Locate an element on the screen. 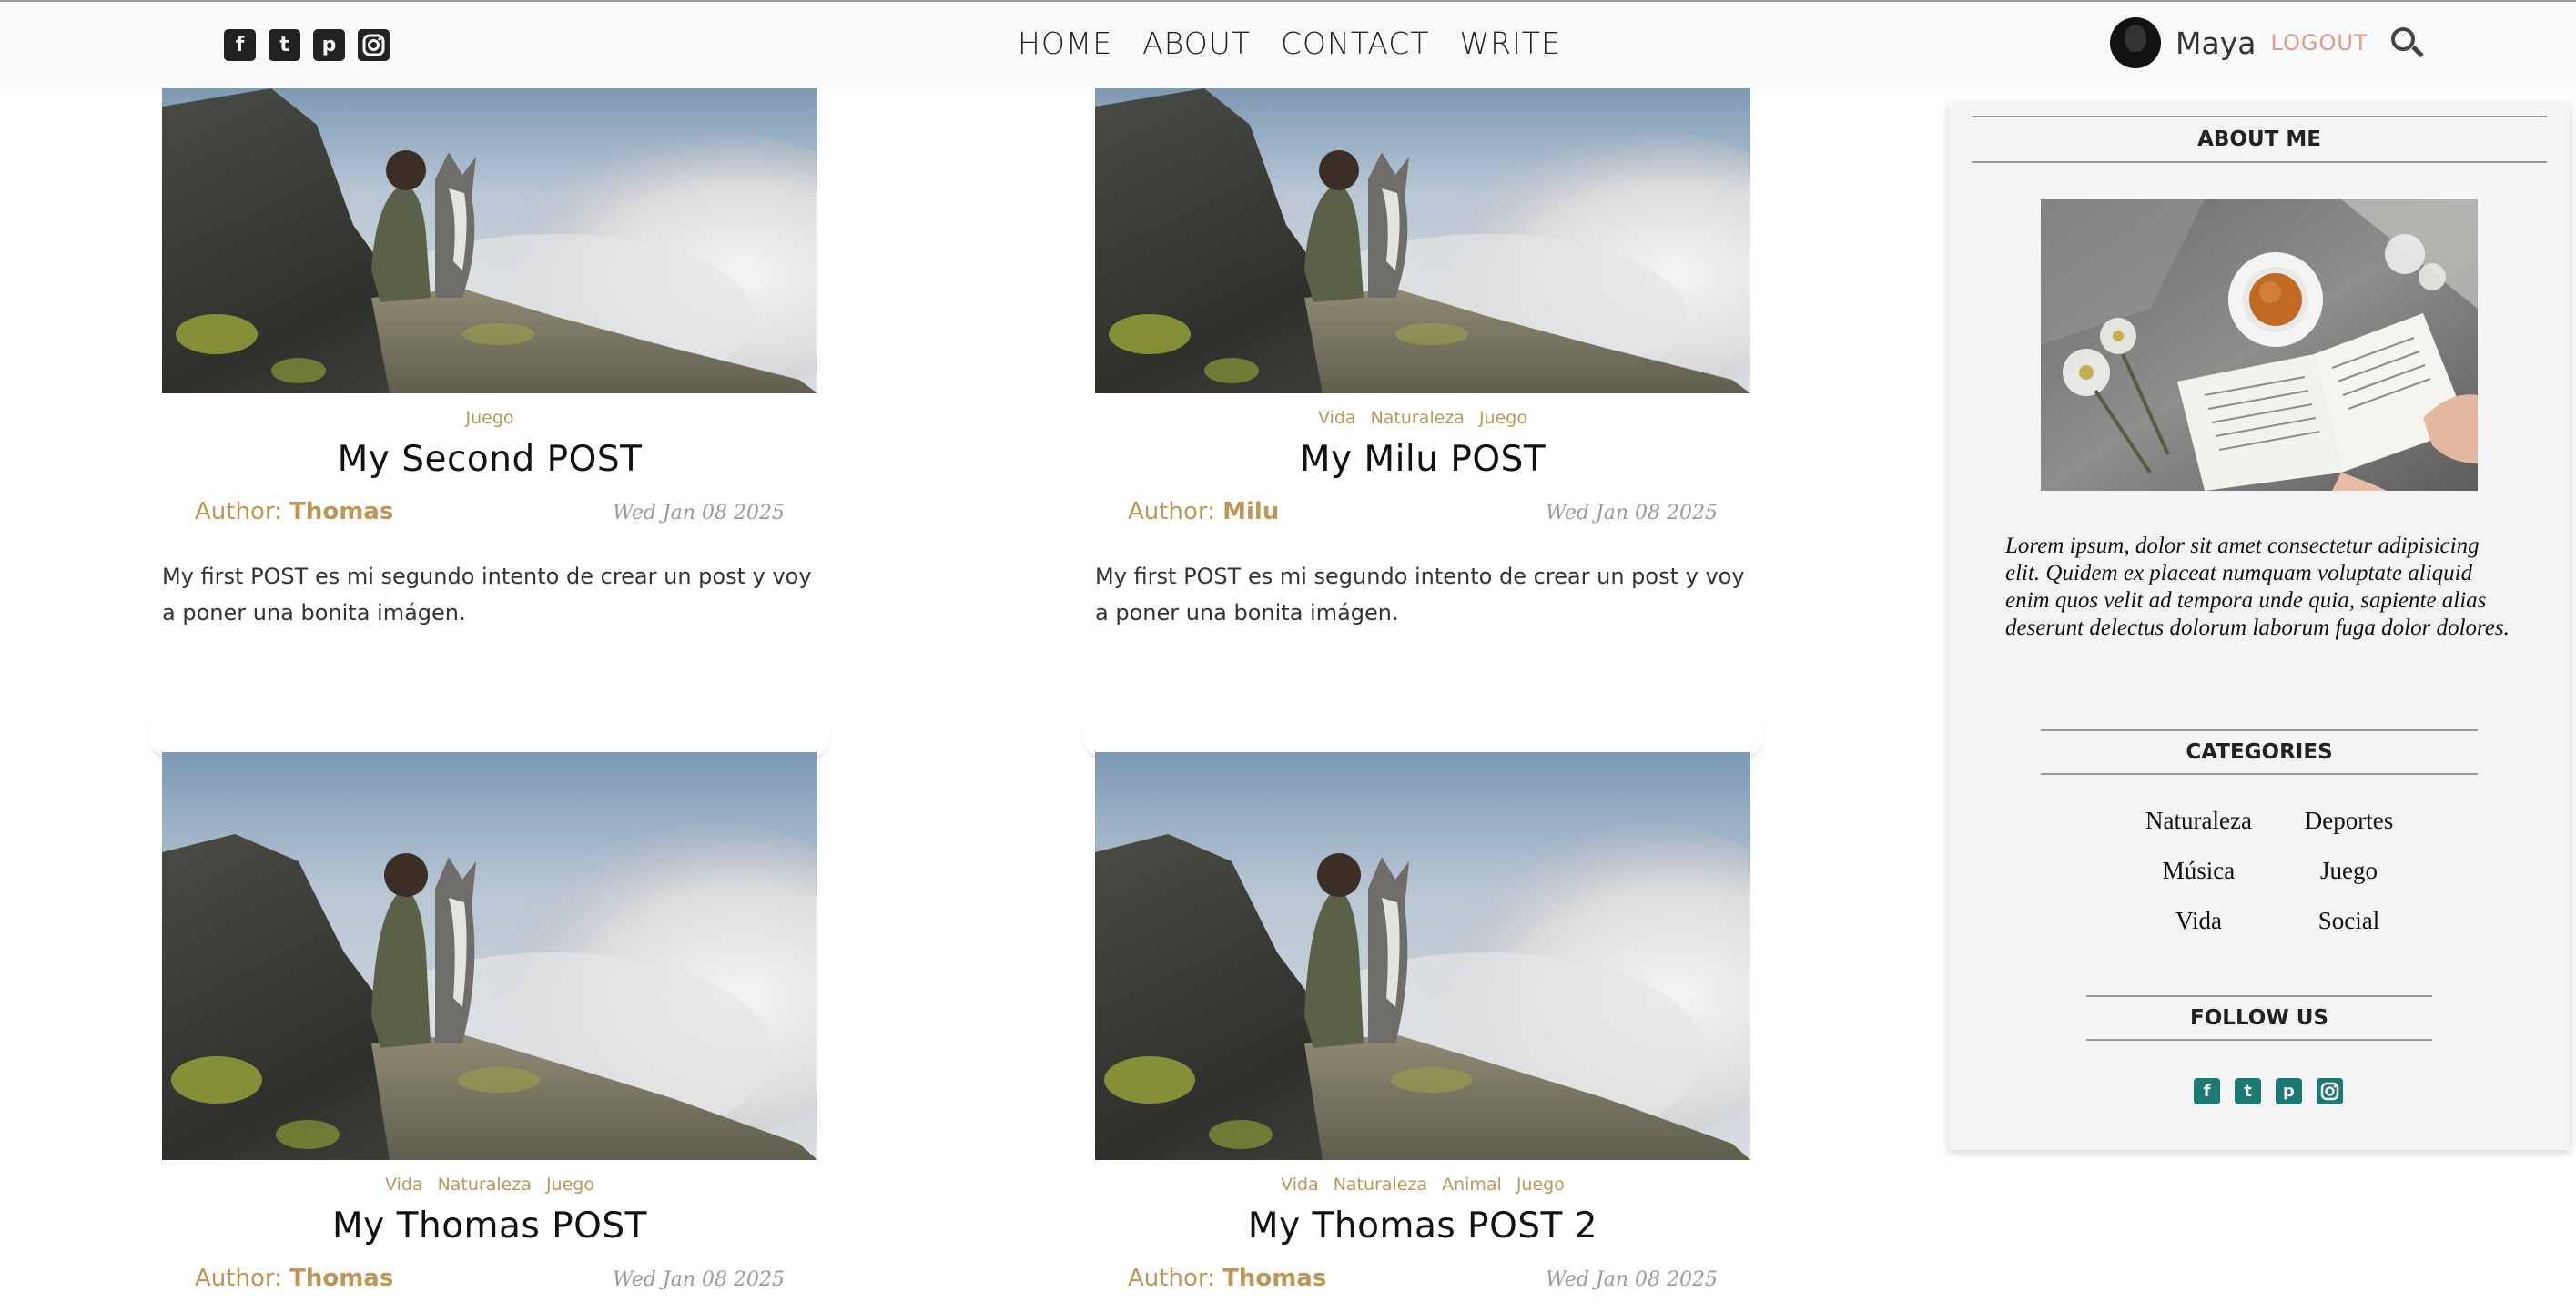 Image resolution: width=2576 pixels, height=1313 pixels. avatar is located at coordinates (2135, 42).